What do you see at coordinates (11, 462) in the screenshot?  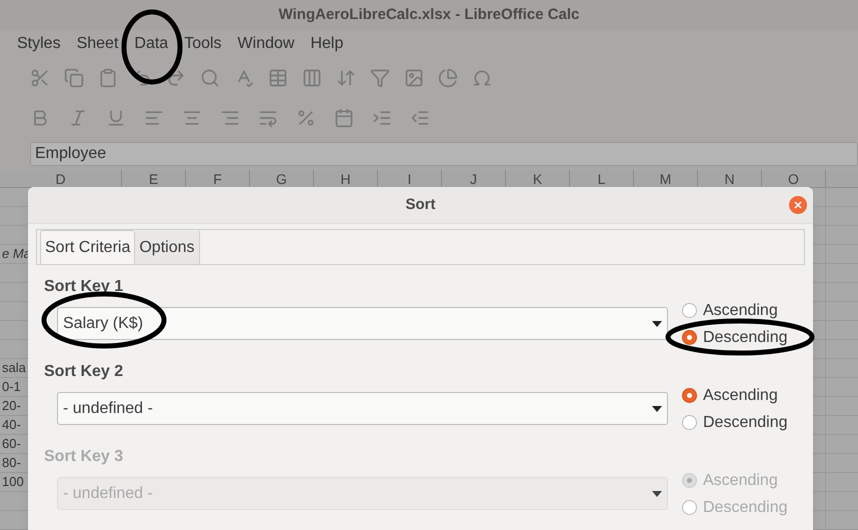 I see `cell-text: 80-` at bounding box center [11, 462].